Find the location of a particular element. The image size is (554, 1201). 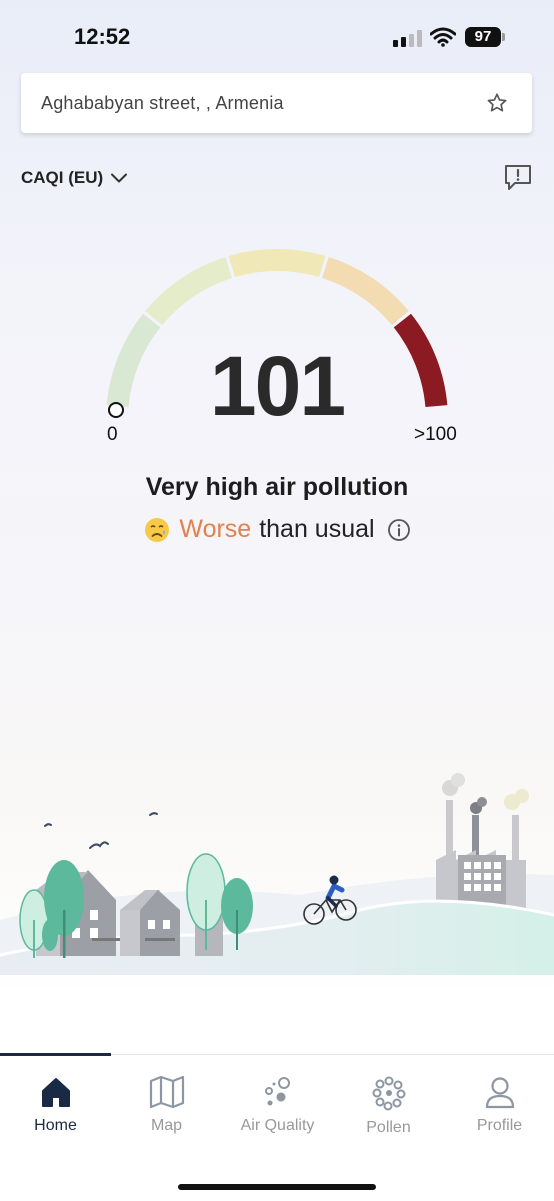

tab-map: Map is located at coordinates (166, 1105).